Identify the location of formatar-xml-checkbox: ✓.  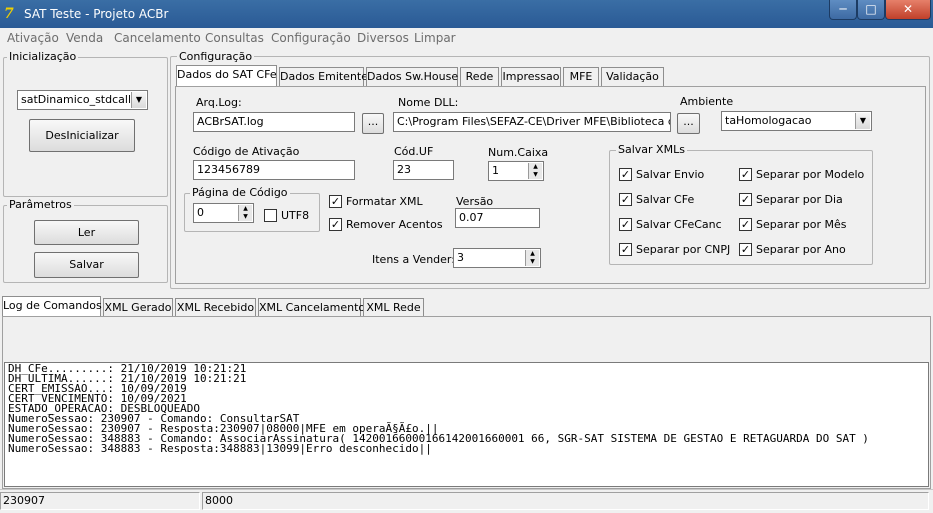
(335, 201).